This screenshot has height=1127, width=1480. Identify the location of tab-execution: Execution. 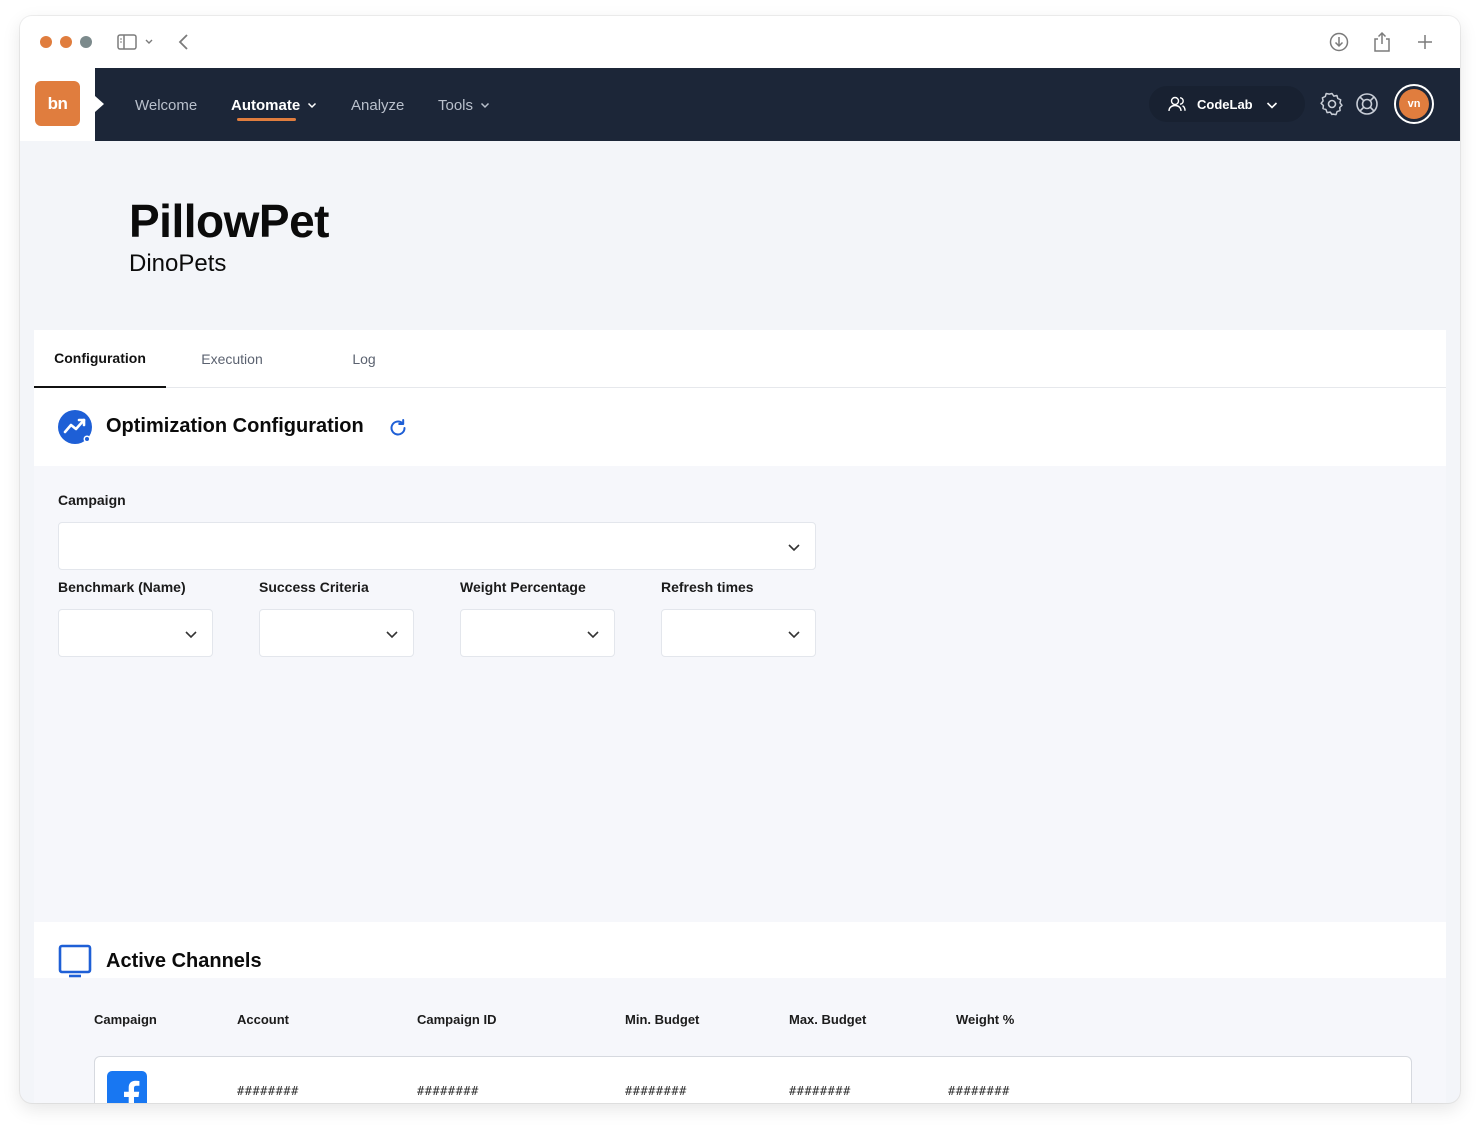
(232, 359).